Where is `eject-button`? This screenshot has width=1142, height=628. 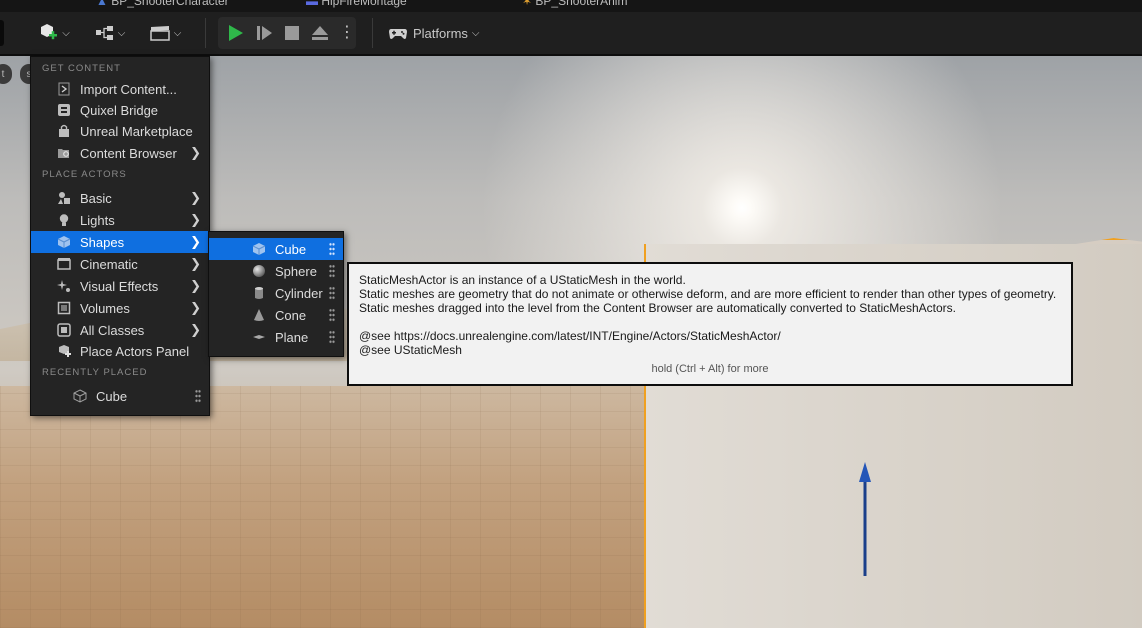 eject-button is located at coordinates (320, 33).